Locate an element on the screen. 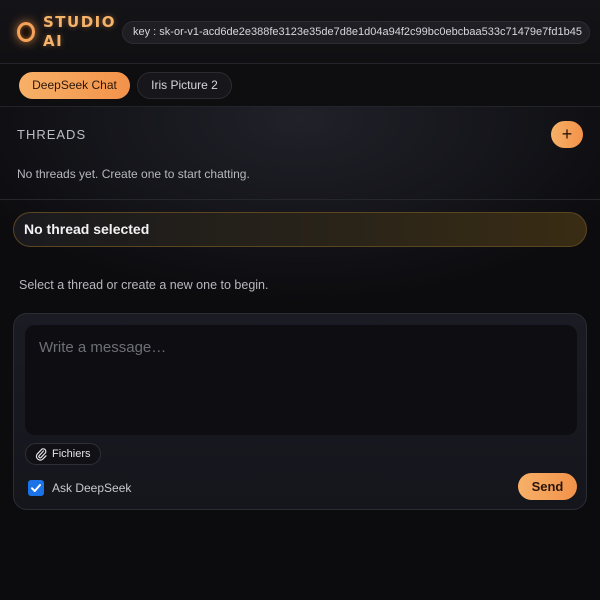  ask-deepseek-checkbox is located at coordinates (36, 488).